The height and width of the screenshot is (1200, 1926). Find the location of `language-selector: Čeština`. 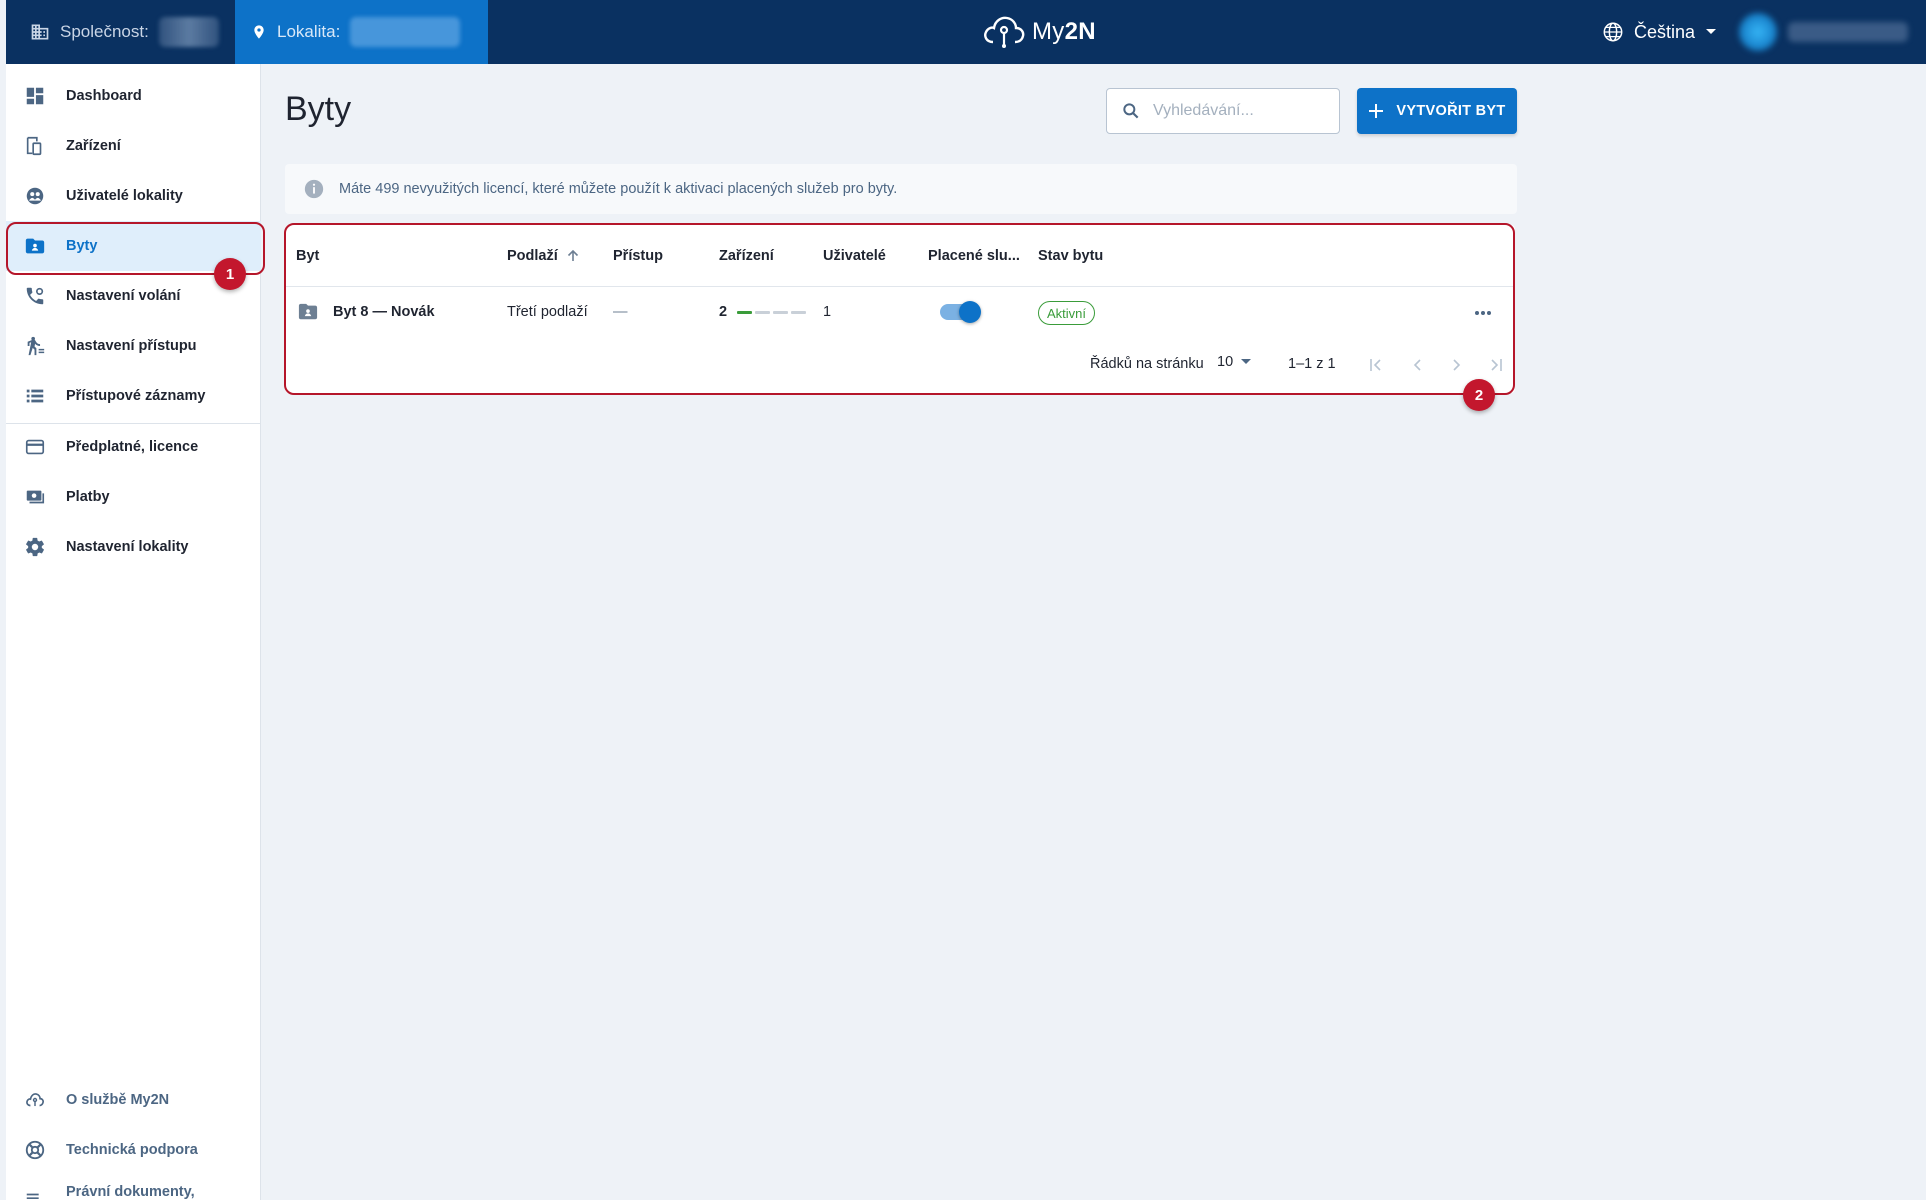

language-selector: Čeština is located at coordinates (1659, 32).